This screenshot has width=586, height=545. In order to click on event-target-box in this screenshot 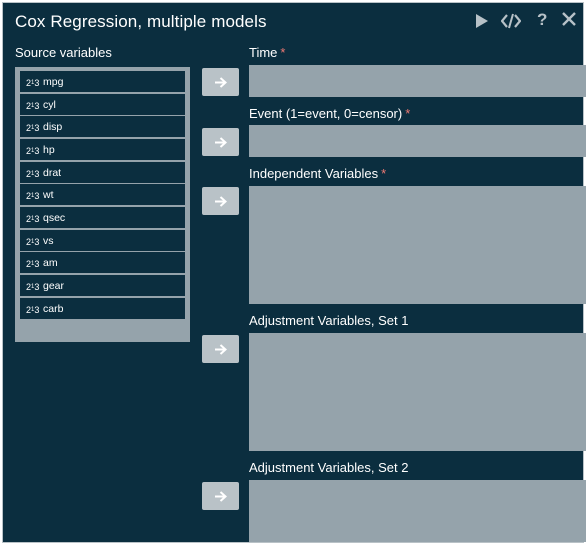, I will do `click(417, 141)`.